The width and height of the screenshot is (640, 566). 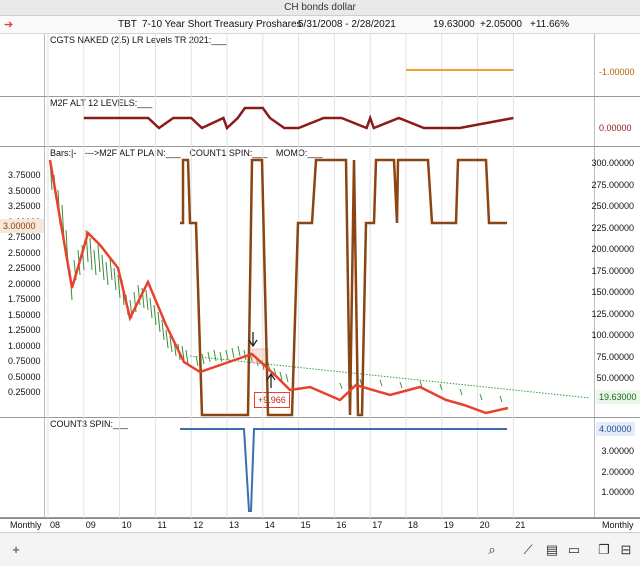 What do you see at coordinates (552, 550) in the screenshot?
I see `chart-type-icon: ▤` at bounding box center [552, 550].